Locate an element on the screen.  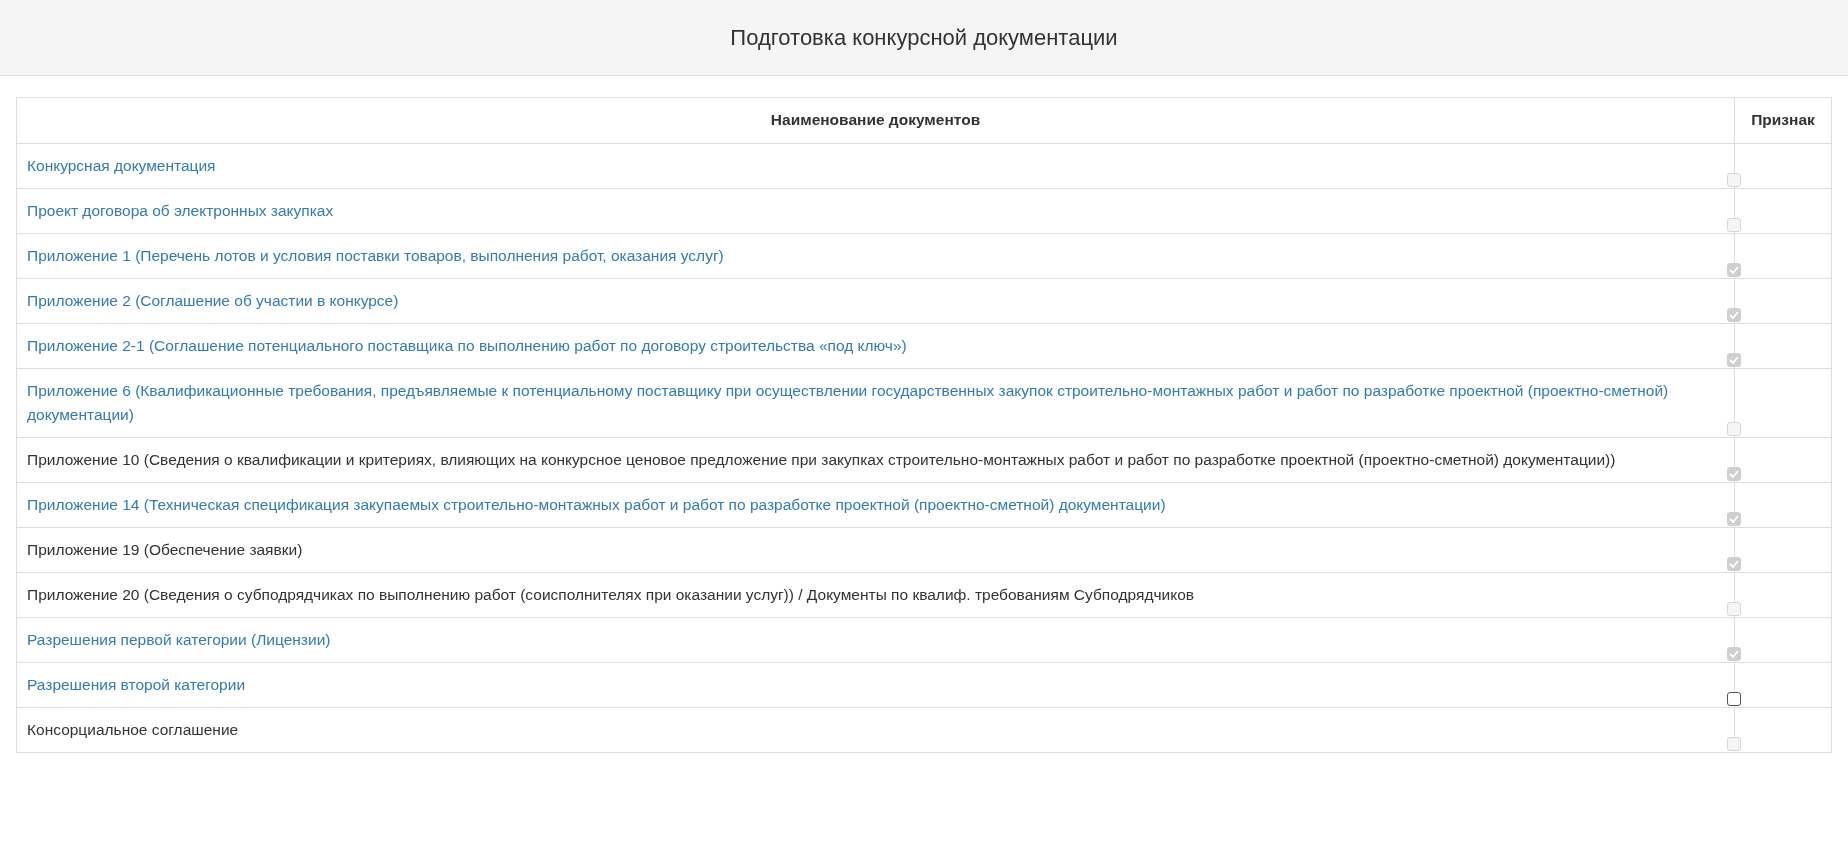
checkbox is located at coordinates (1734, 699).